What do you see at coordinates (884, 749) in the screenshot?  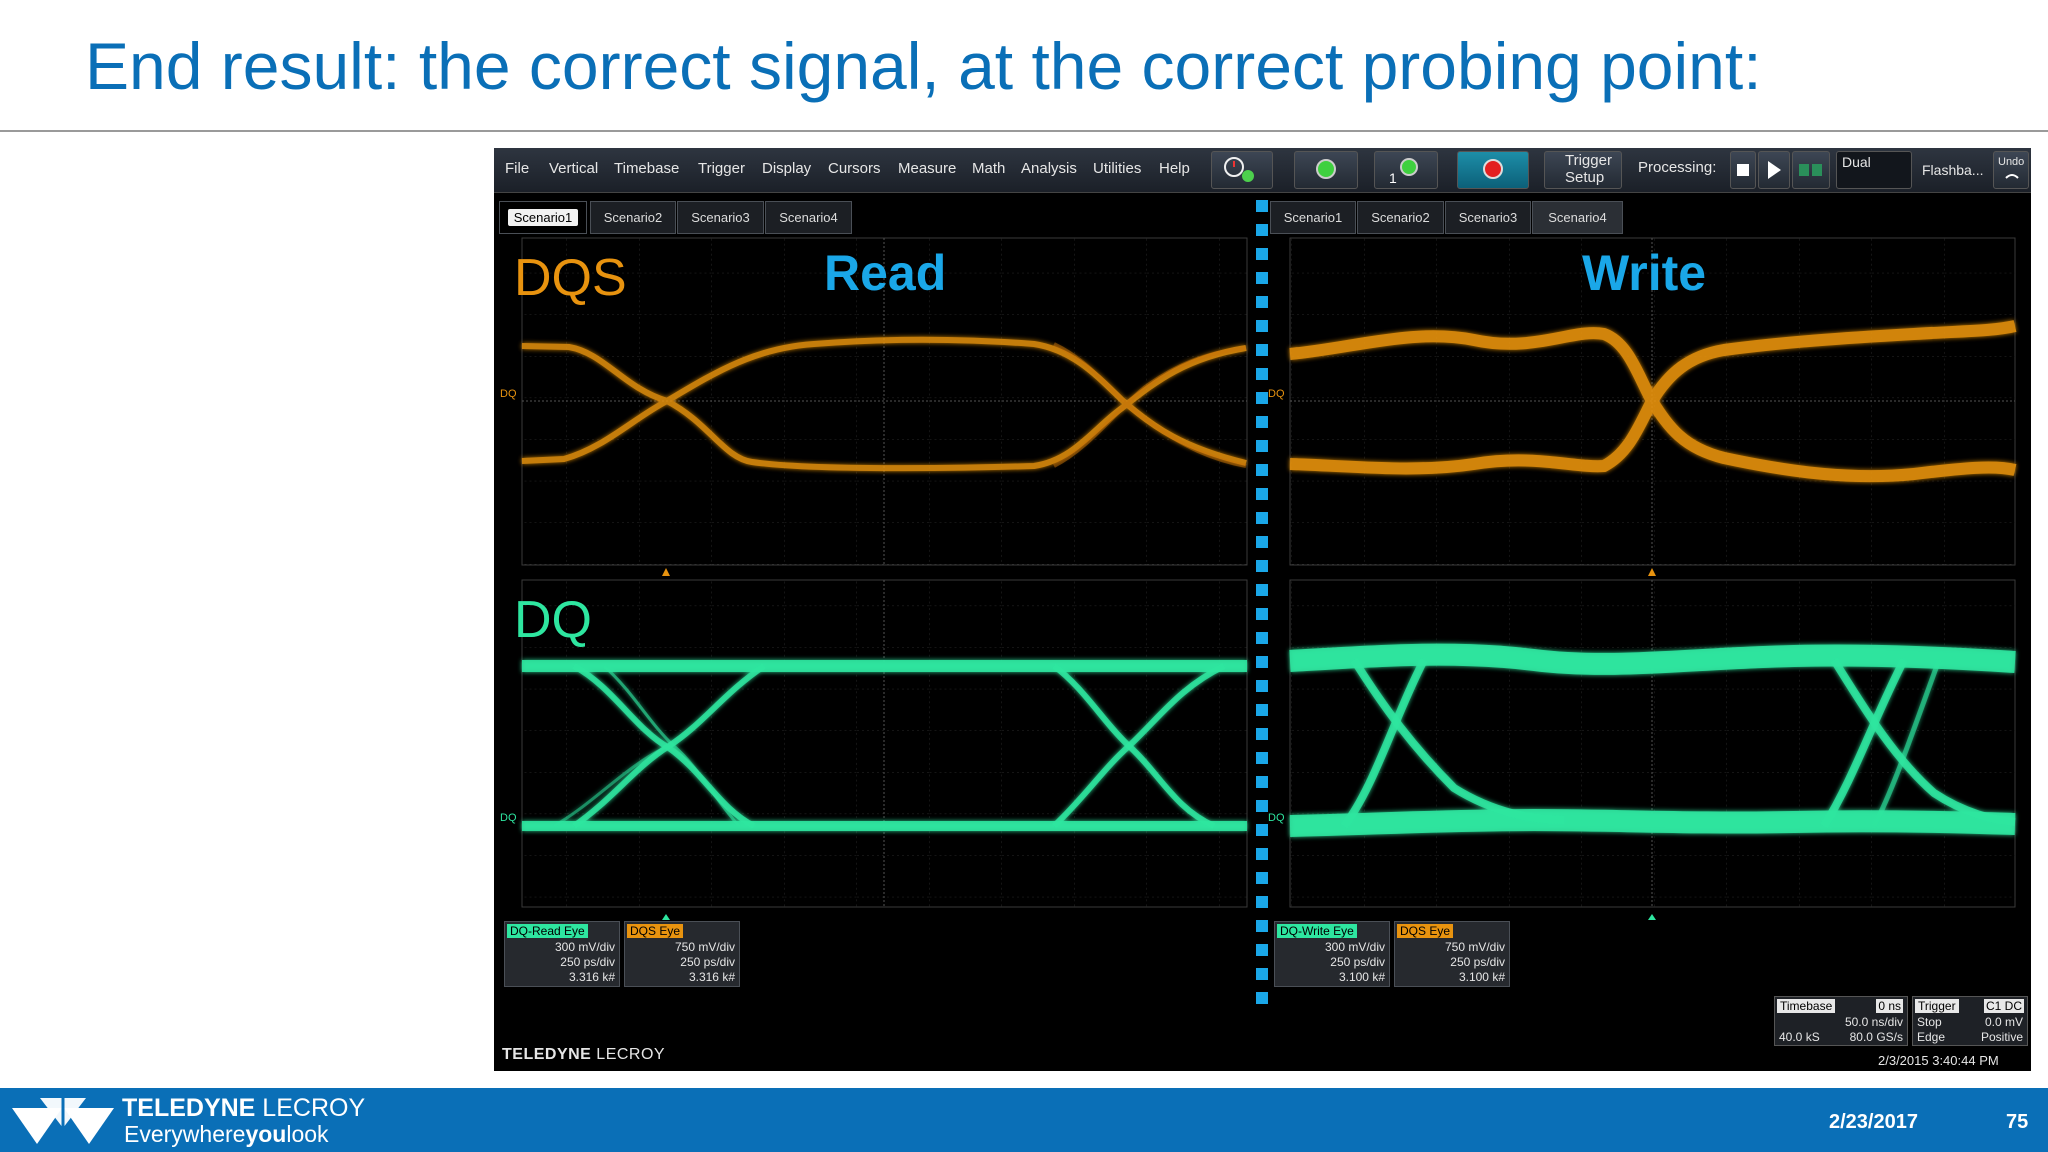 I see `read-dq-panel` at bounding box center [884, 749].